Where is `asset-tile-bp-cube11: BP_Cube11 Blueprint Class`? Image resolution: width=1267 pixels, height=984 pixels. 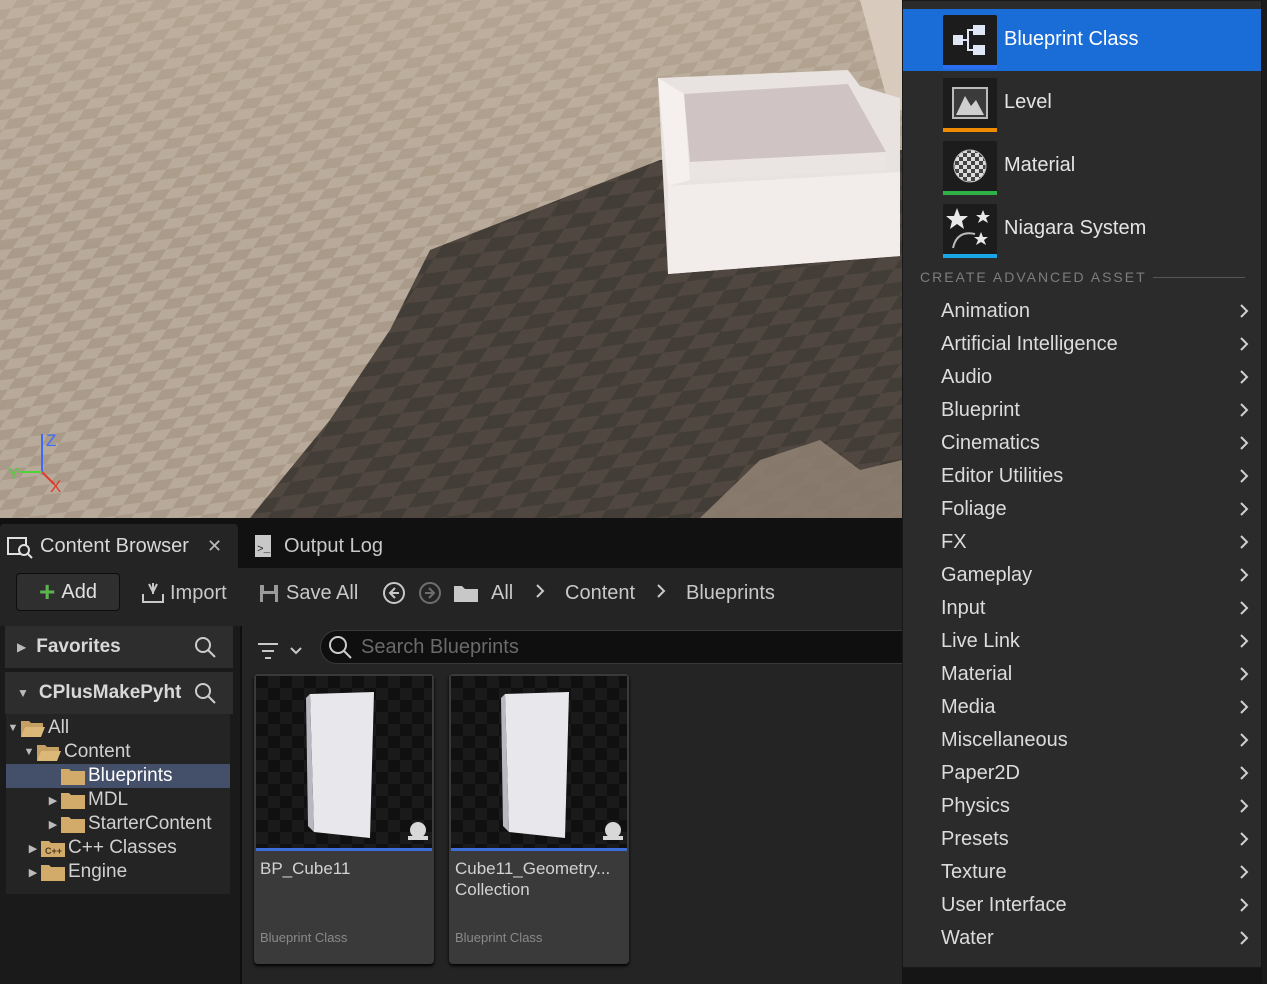 asset-tile-bp-cube11: BP_Cube11 Blueprint Class is located at coordinates (344, 819).